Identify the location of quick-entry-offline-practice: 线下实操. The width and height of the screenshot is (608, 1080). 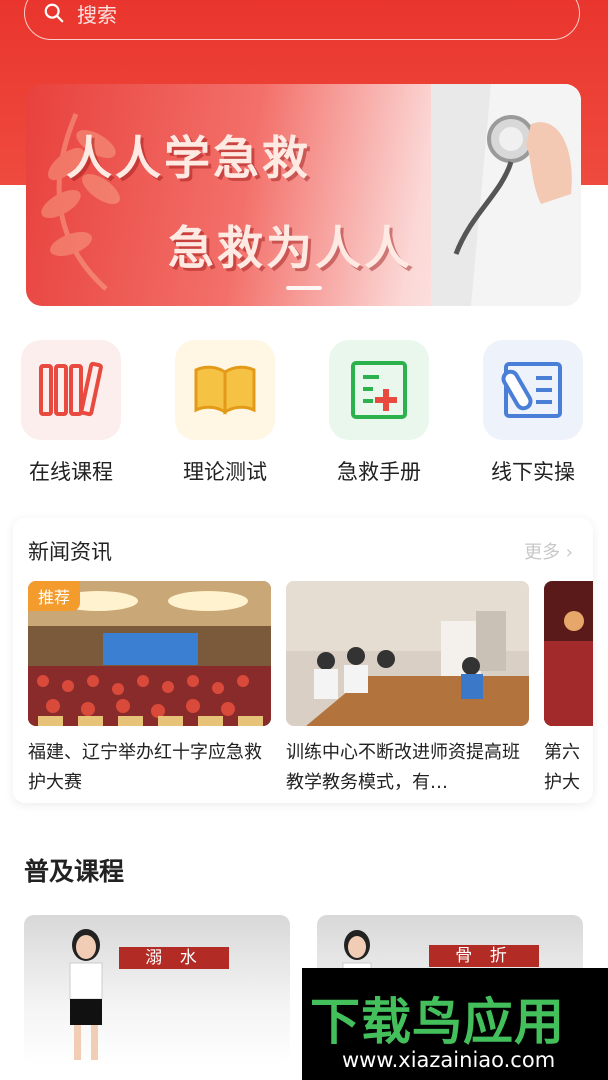
(533, 413).